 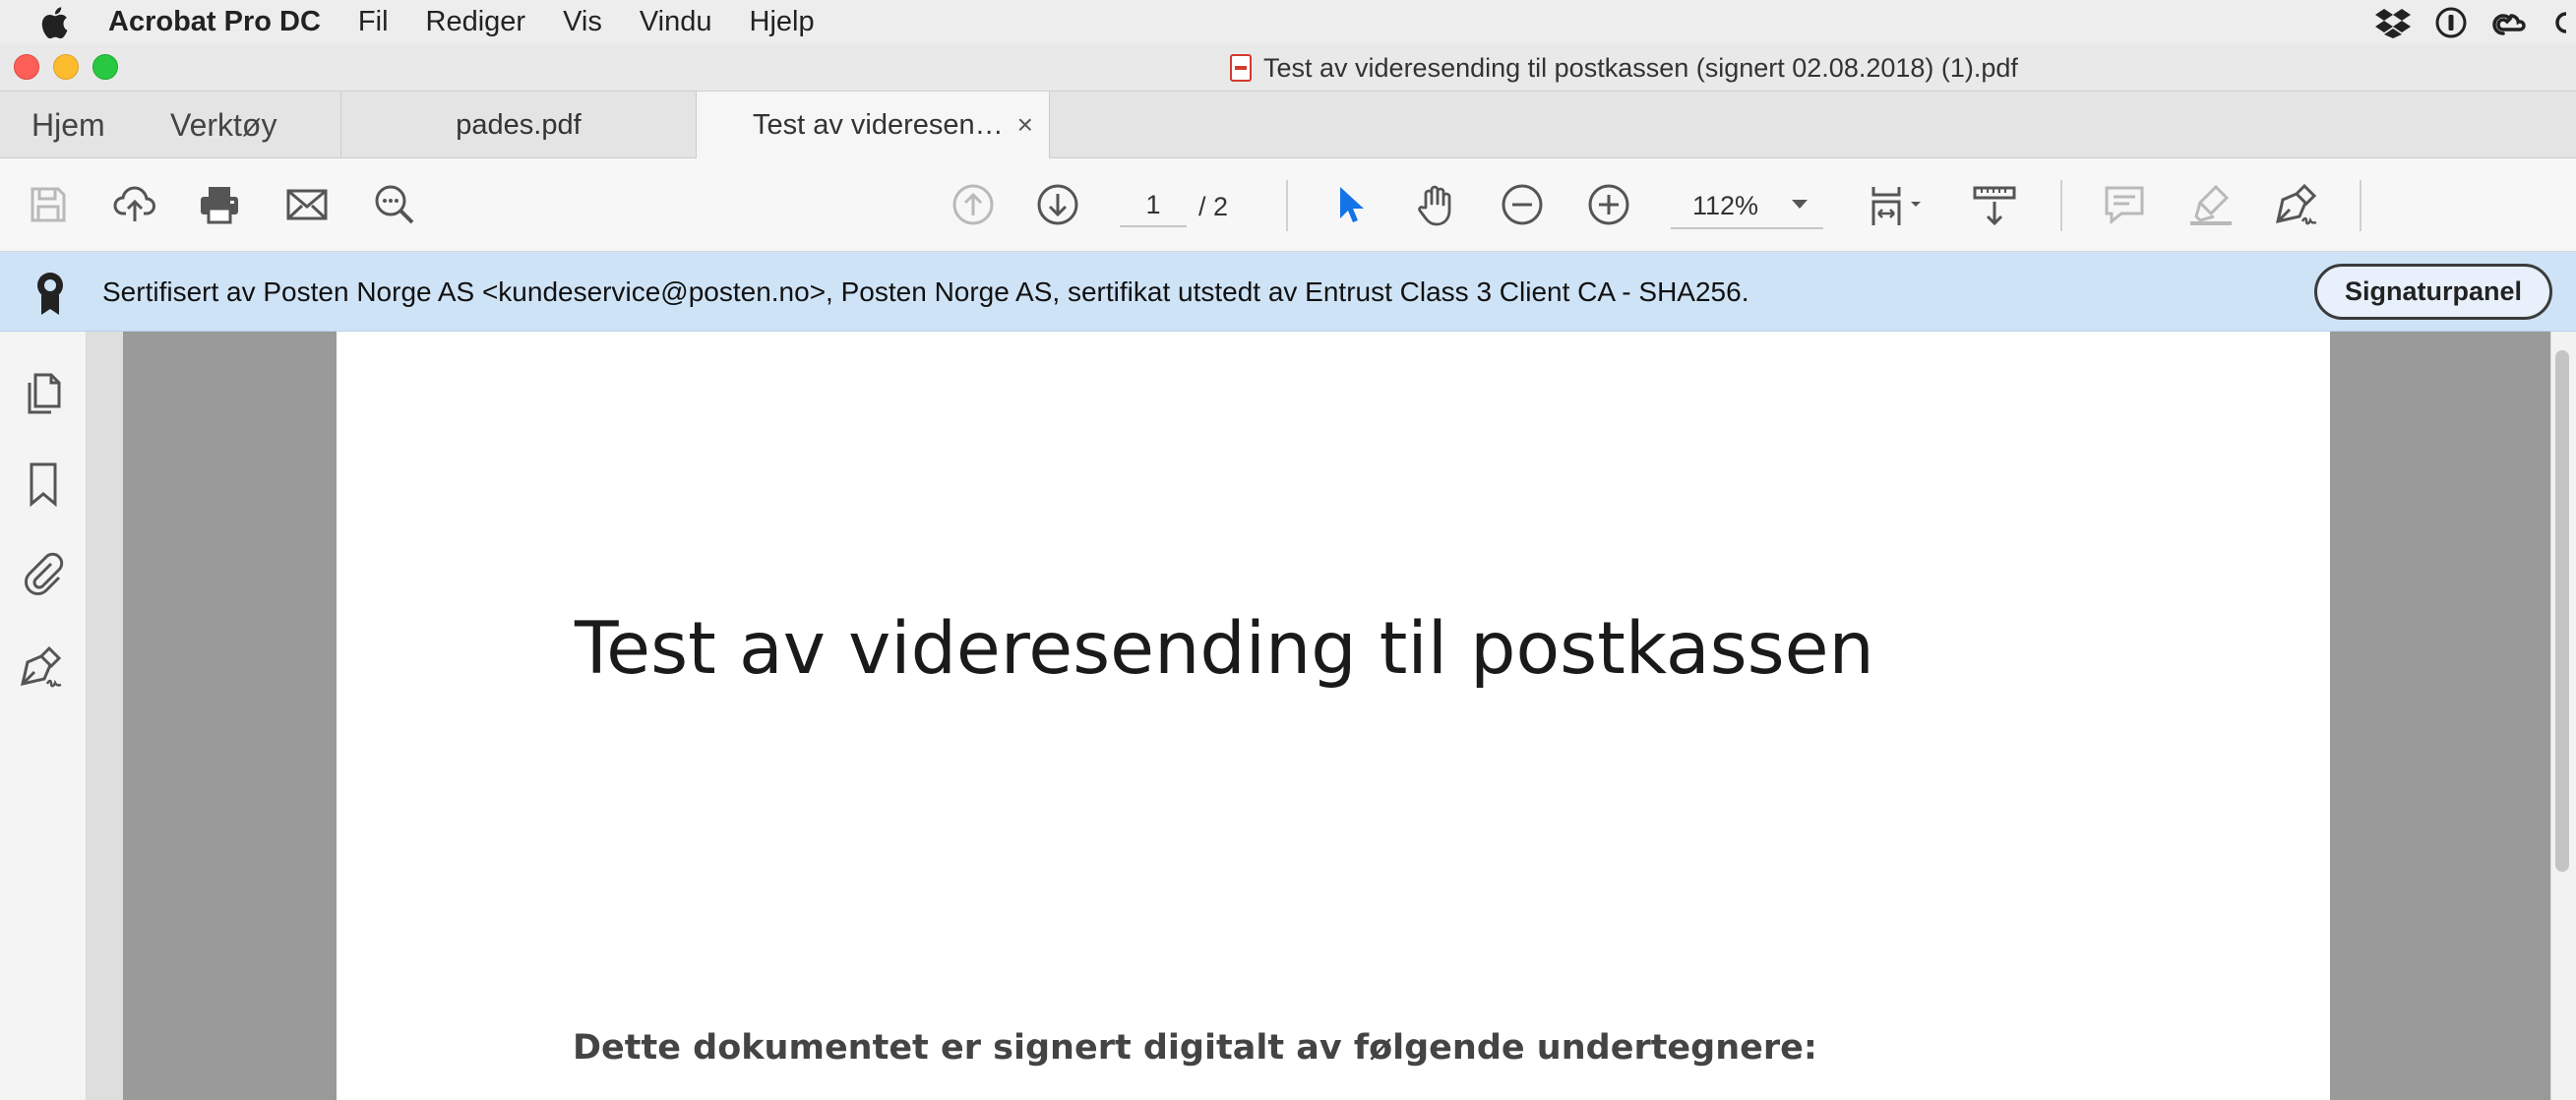 I want to click on signature-panel-button: Signaturpanel, so click(x=2433, y=292).